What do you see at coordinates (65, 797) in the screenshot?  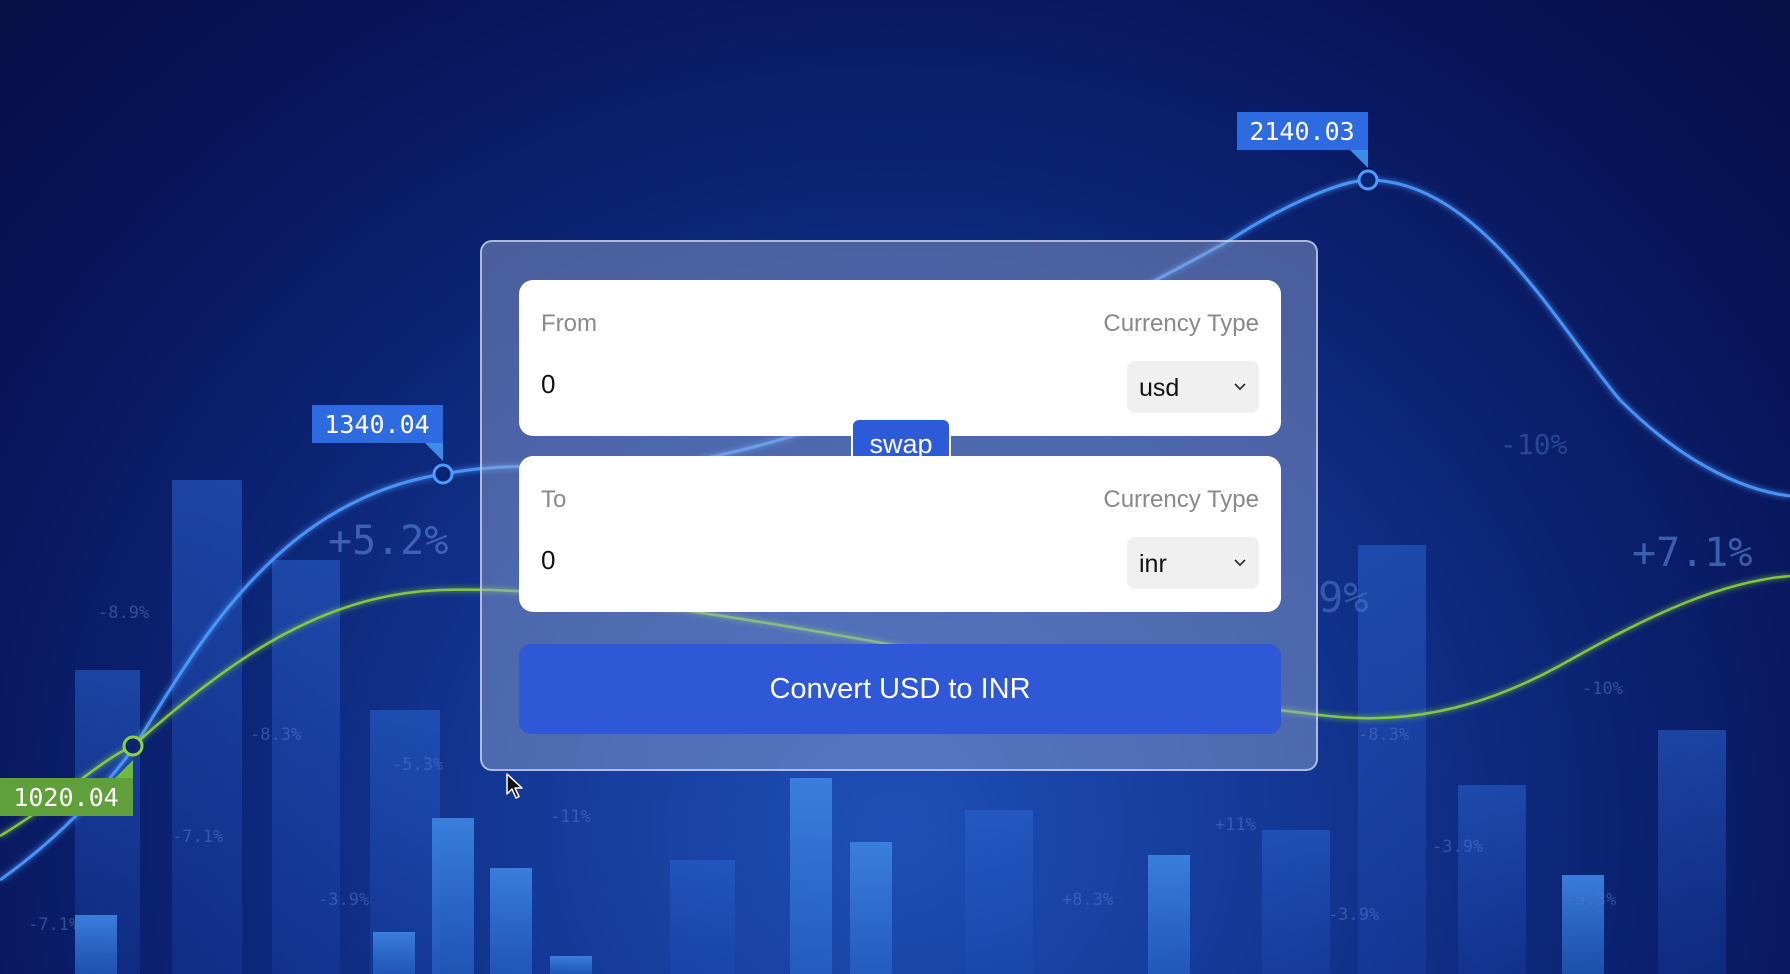 I see `price-tag-label: 1020.04` at bounding box center [65, 797].